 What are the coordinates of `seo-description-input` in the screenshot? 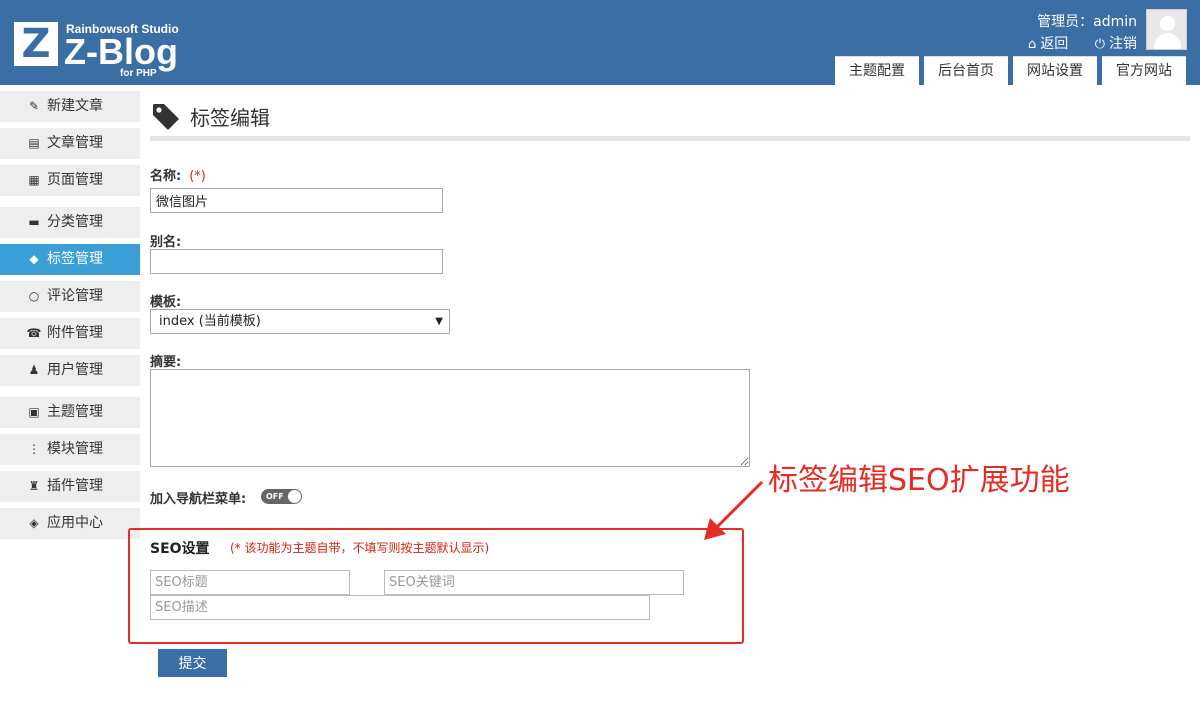 It's located at (400, 607).